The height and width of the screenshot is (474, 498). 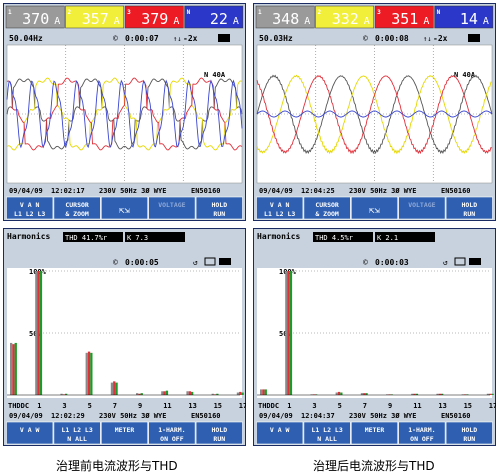 What do you see at coordinates (263, 392) in the screenshot?
I see `bar-L2-THD` at bounding box center [263, 392].